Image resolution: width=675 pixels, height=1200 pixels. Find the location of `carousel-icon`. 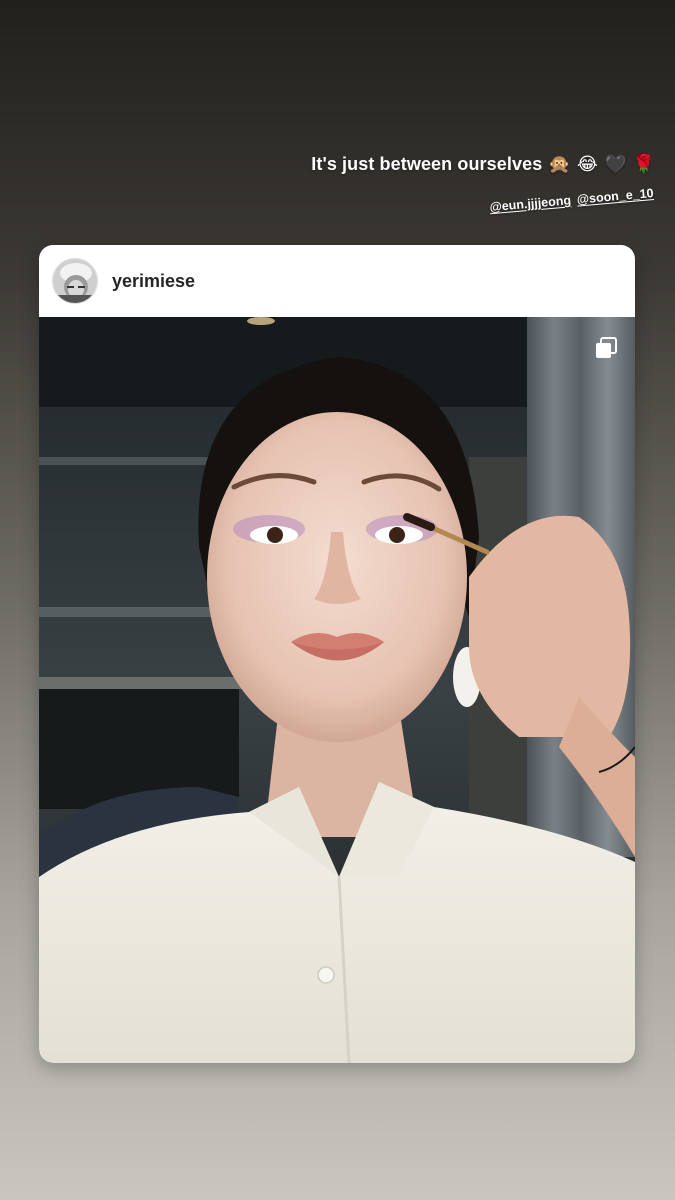

carousel-icon is located at coordinates (606, 347).